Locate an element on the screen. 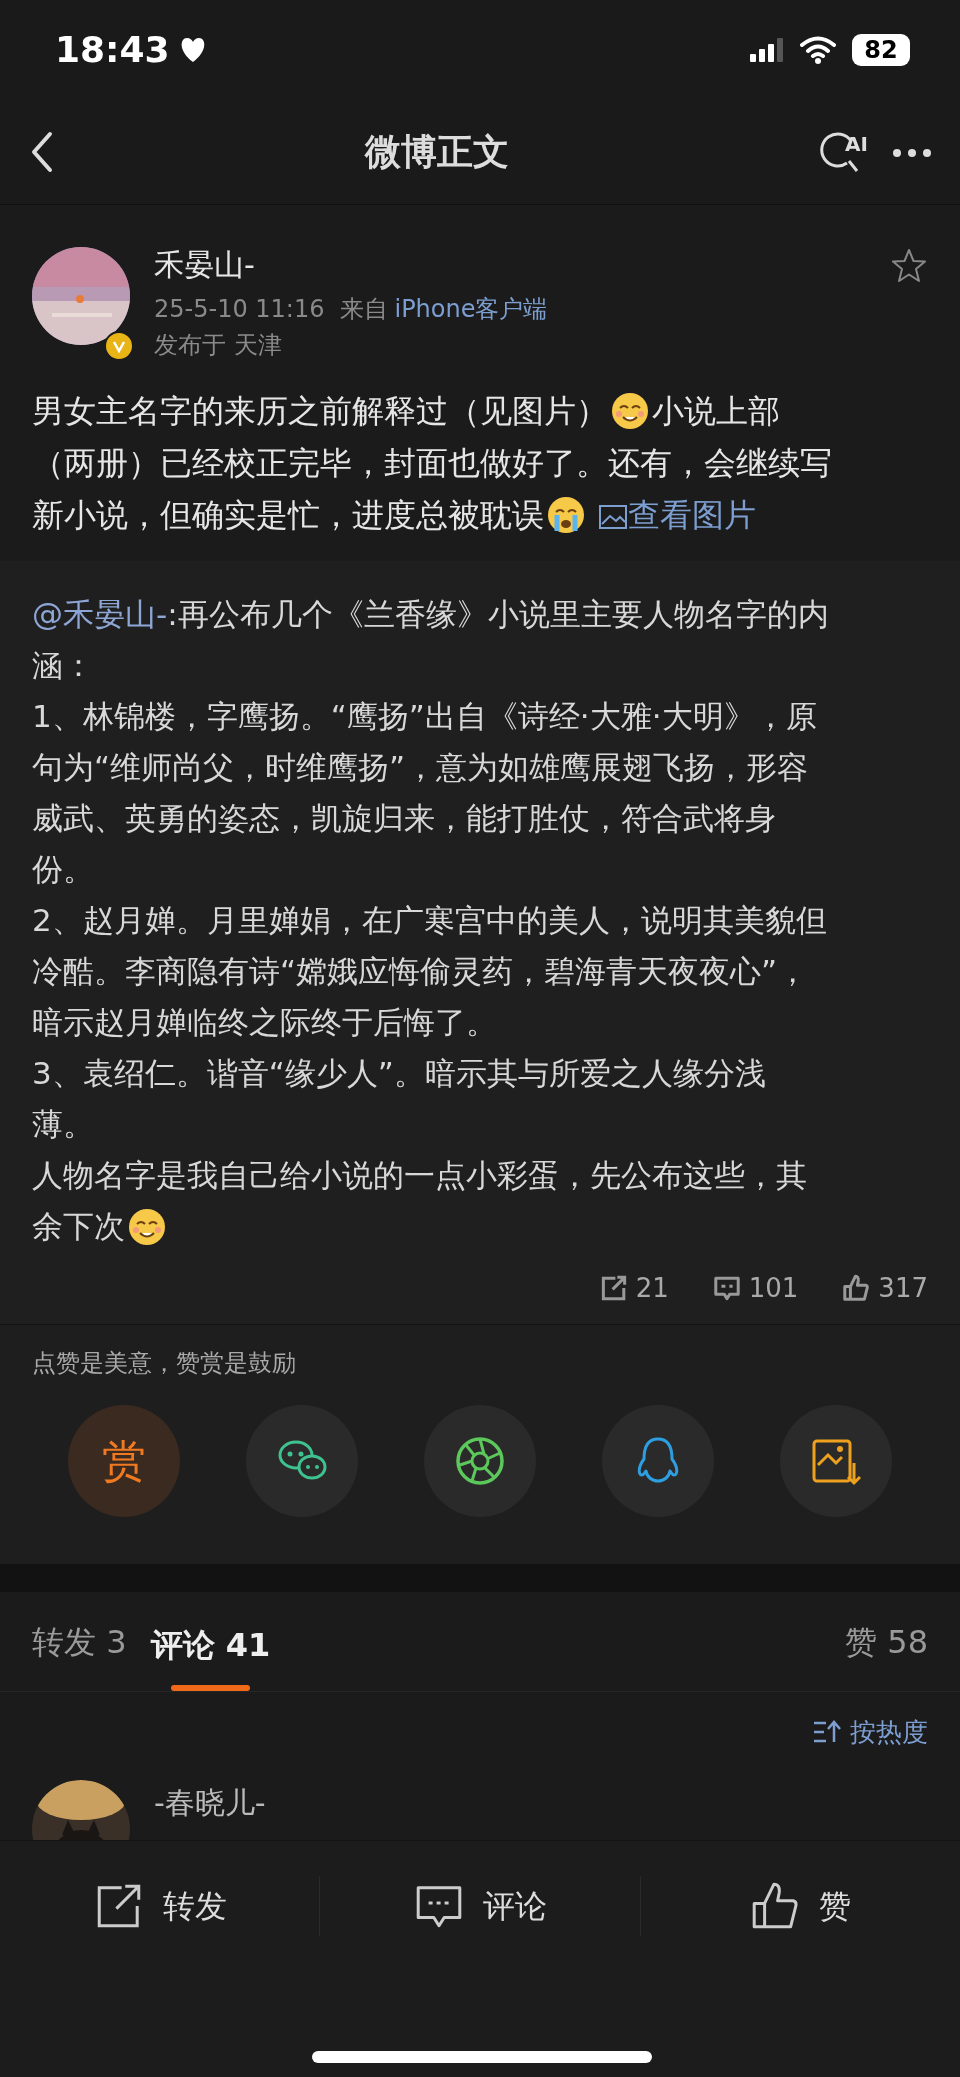  view-images-link: 查看图片 is located at coordinates (677, 515).